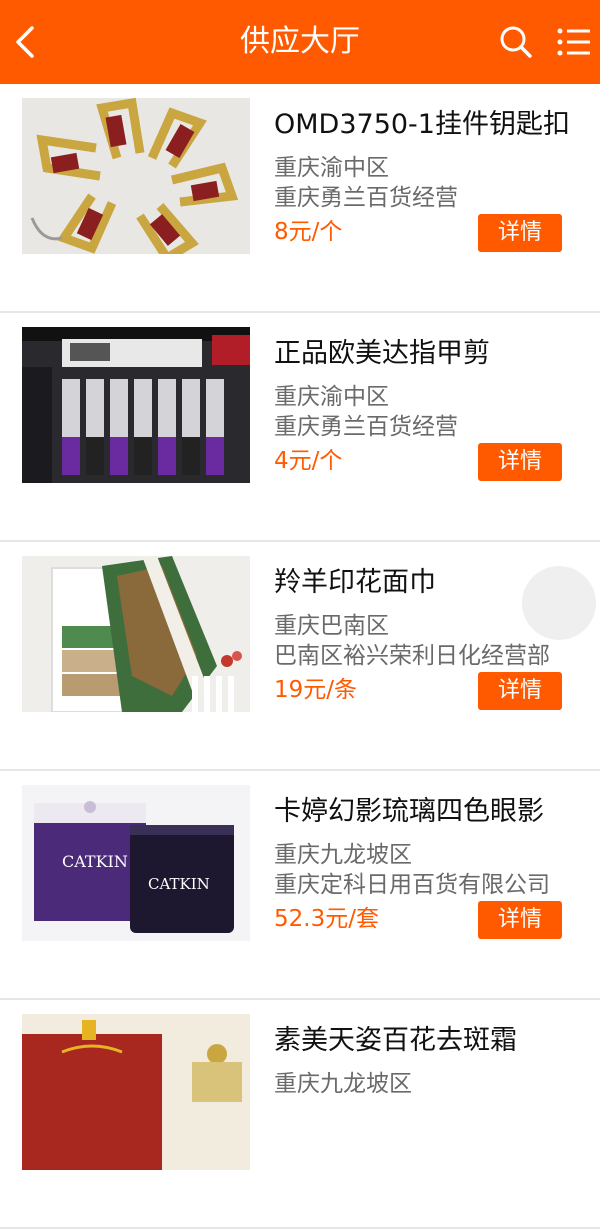  Describe the element at coordinates (412, 885) in the screenshot. I see `product-seller: 重庆定科日用百货有限公司` at that location.